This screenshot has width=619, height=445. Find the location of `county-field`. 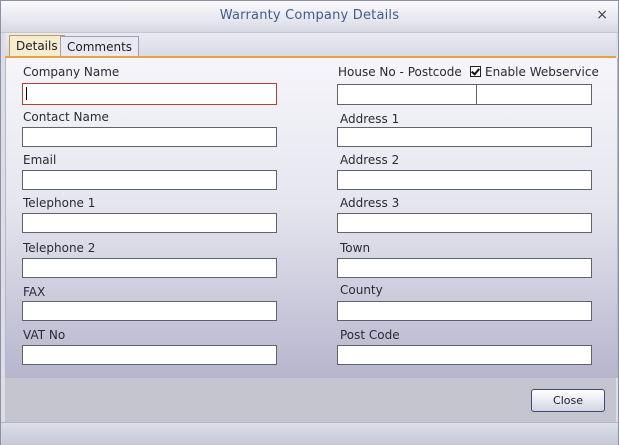

county-field is located at coordinates (464, 311).